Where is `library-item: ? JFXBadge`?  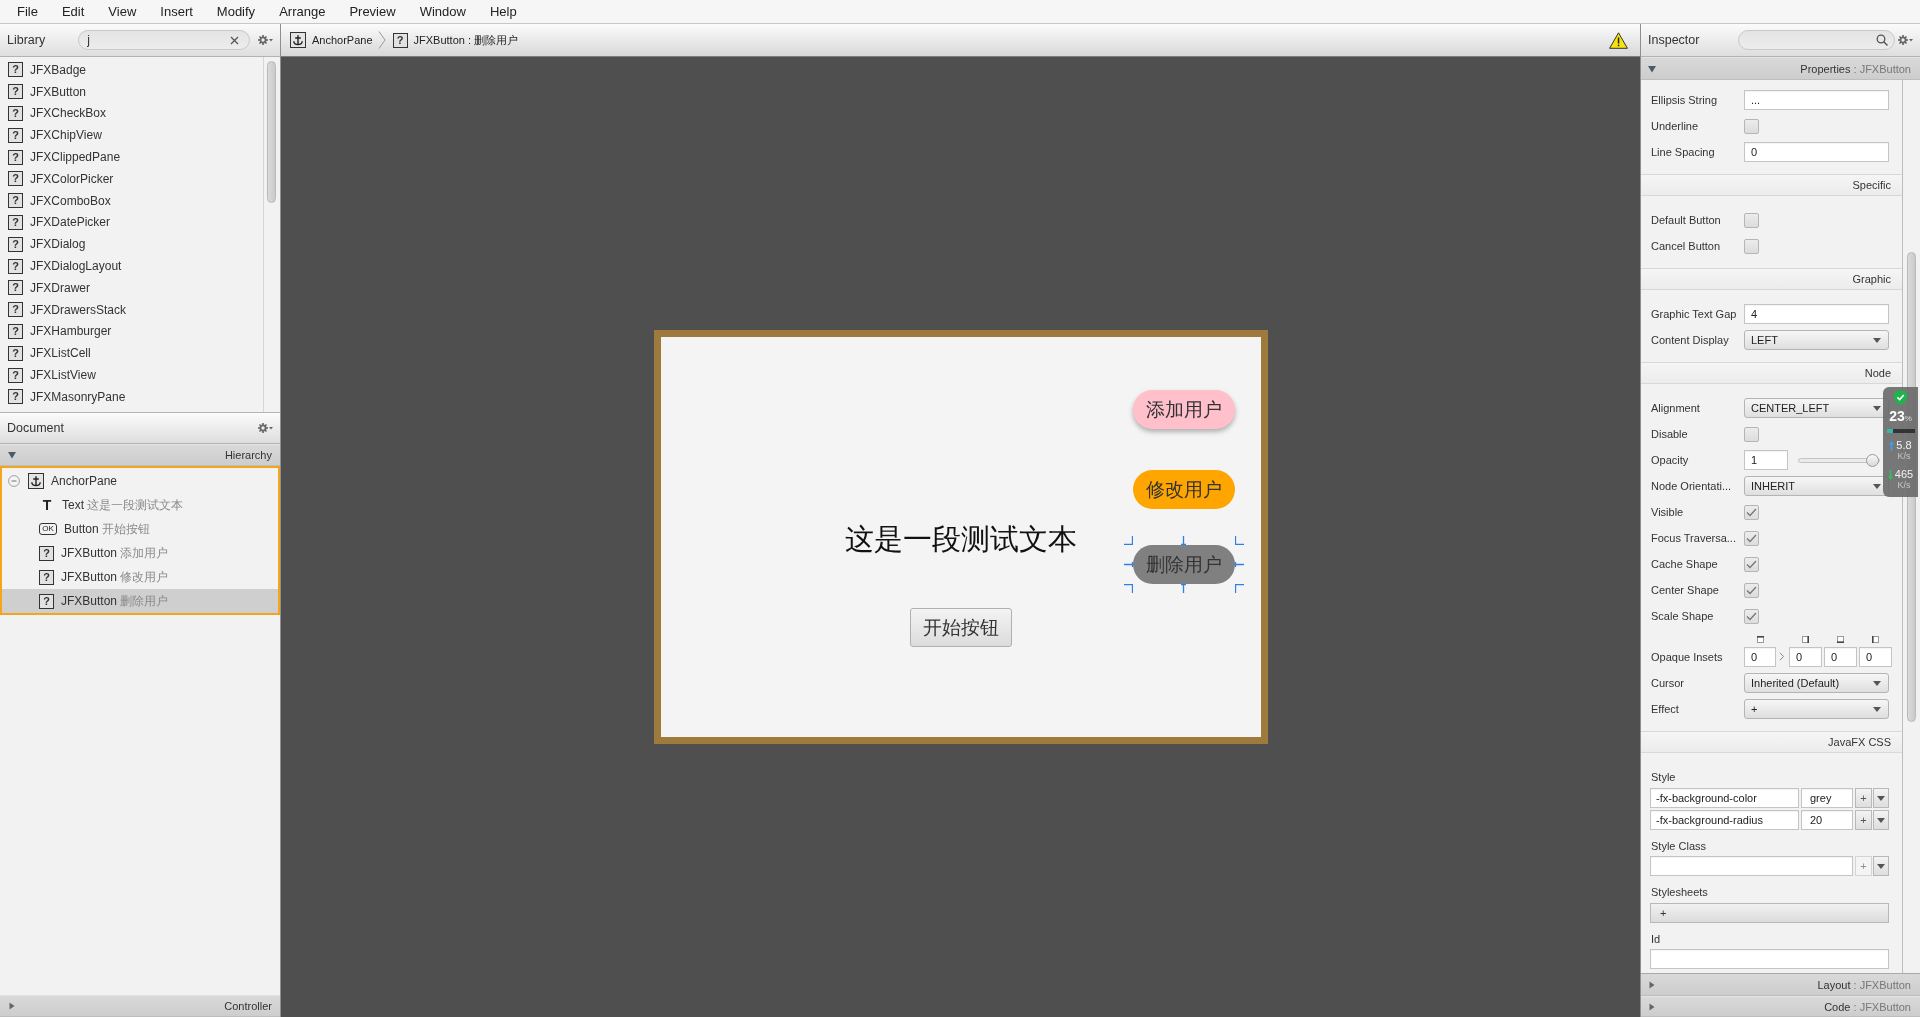 library-item: ? JFXBadge is located at coordinates (131, 70).